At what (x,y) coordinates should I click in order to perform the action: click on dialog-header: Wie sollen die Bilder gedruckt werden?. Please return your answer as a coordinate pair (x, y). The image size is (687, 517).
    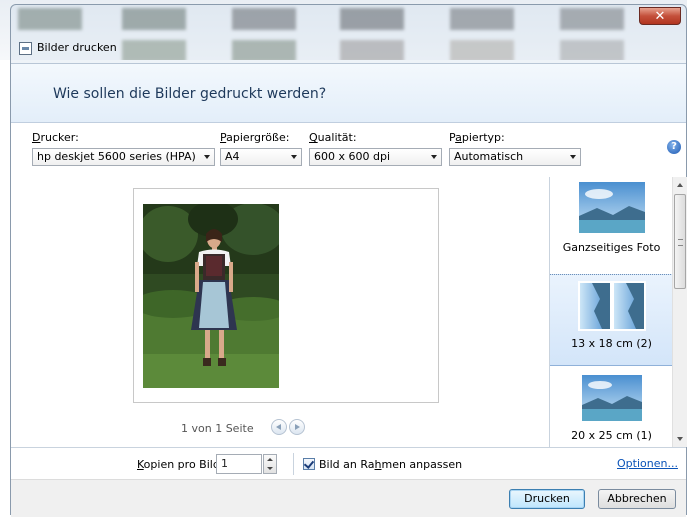
    Looking at the image, I should click on (348, 93).